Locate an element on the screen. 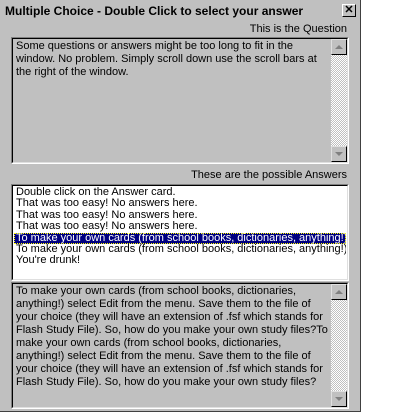 Image resolution: width=400 pixels, height=417 pixels. close-icon: ✕ is located at coordinates (349, 10).